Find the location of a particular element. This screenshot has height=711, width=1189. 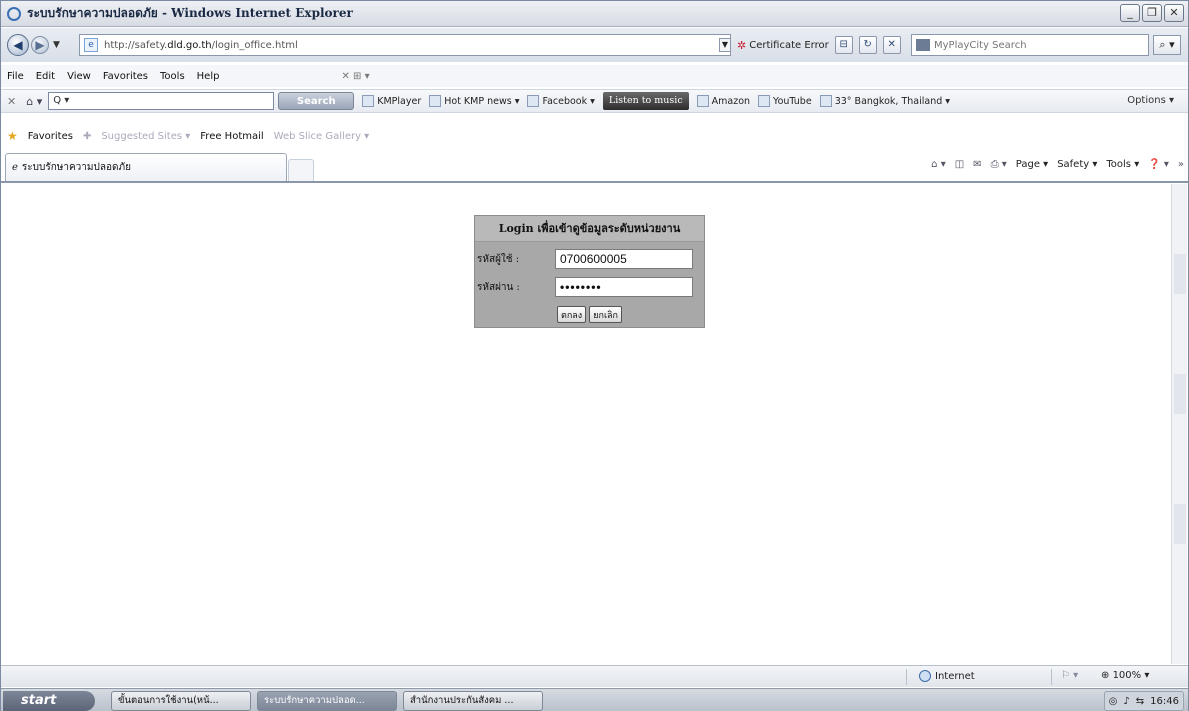

window-controls: _ ❐ ✕ is located at coordinates (1152, 13).